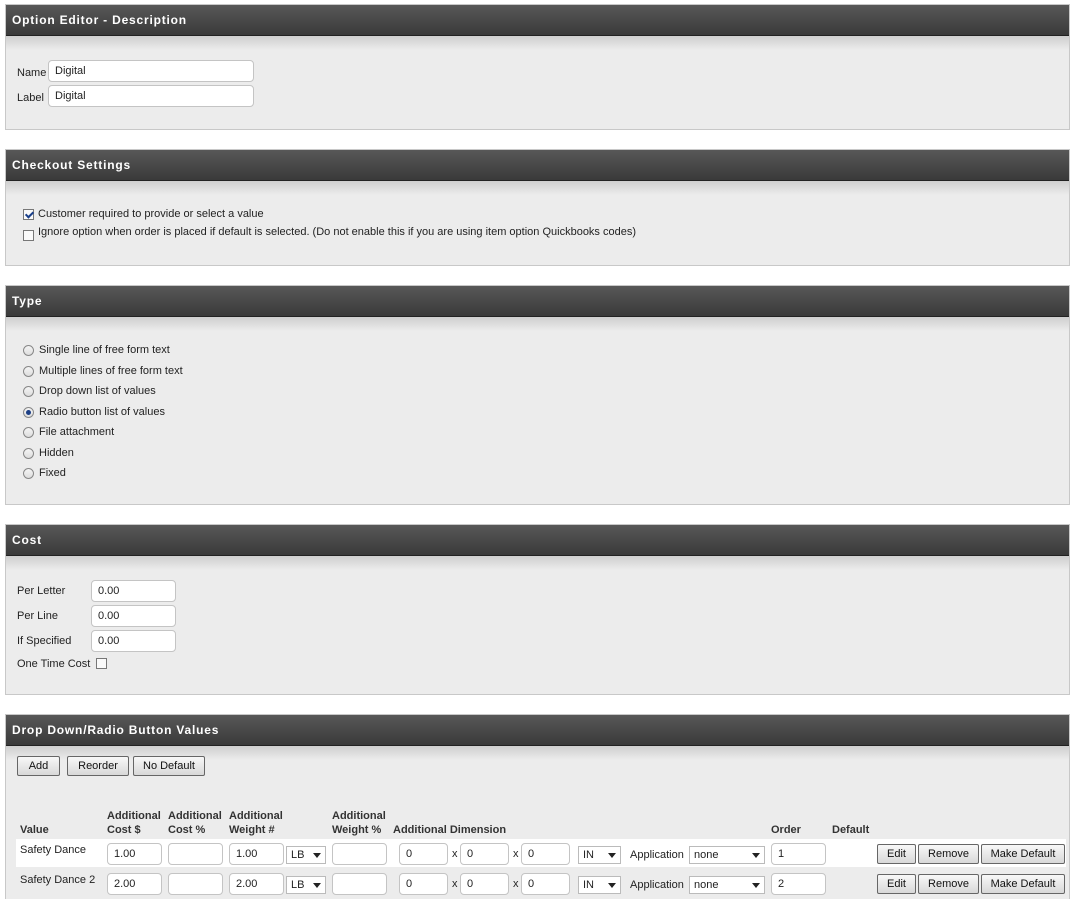 The width and height of the screenshot is (1070, 899). I want to click on name-input, so click(151, 71).